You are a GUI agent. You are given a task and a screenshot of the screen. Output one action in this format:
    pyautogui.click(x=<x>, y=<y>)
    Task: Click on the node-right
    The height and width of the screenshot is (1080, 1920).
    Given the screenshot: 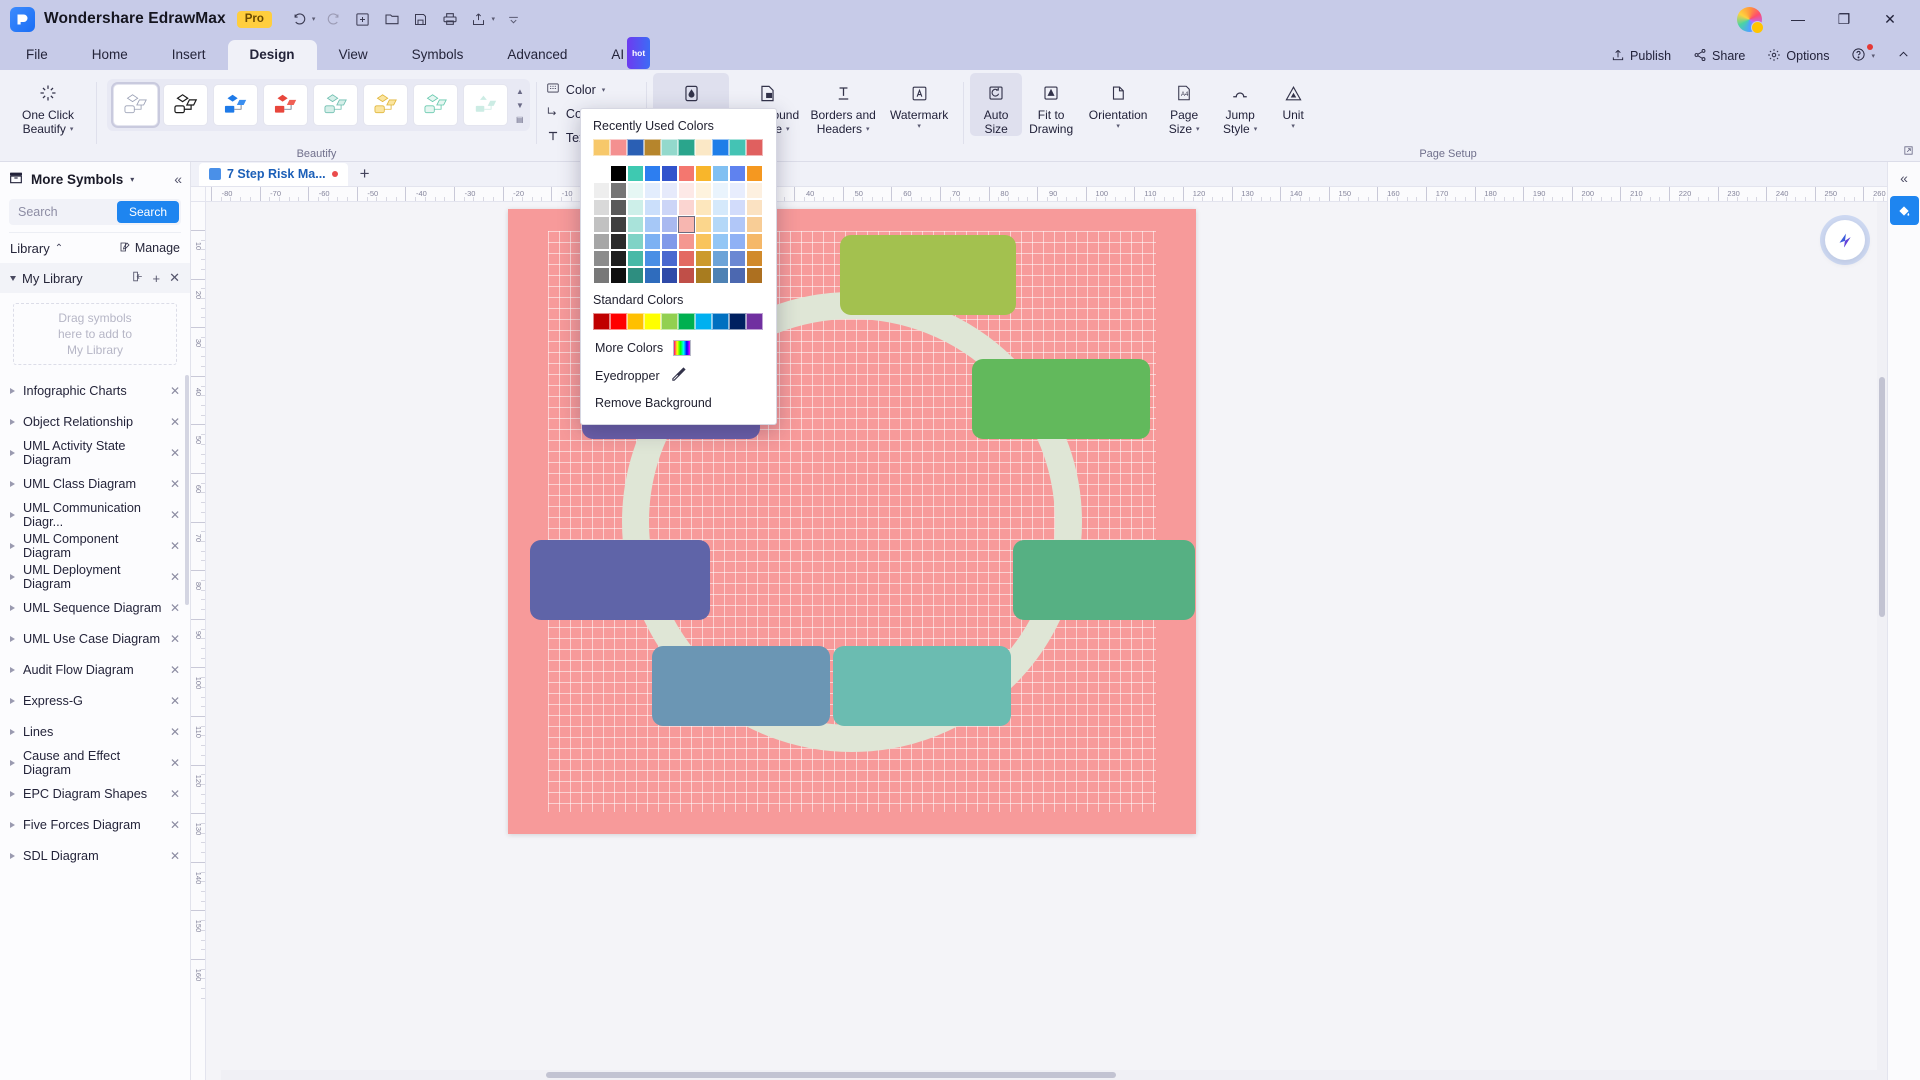 What is the action you would take?
    pyautogui.click(x=1104, y=580)
    